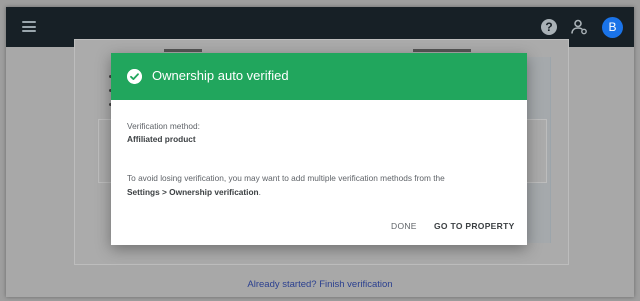  Describe the element at coordinates (317, 133) in the screenshot. I see `verification-method-section: Verification method: Affiliated product` at that location.